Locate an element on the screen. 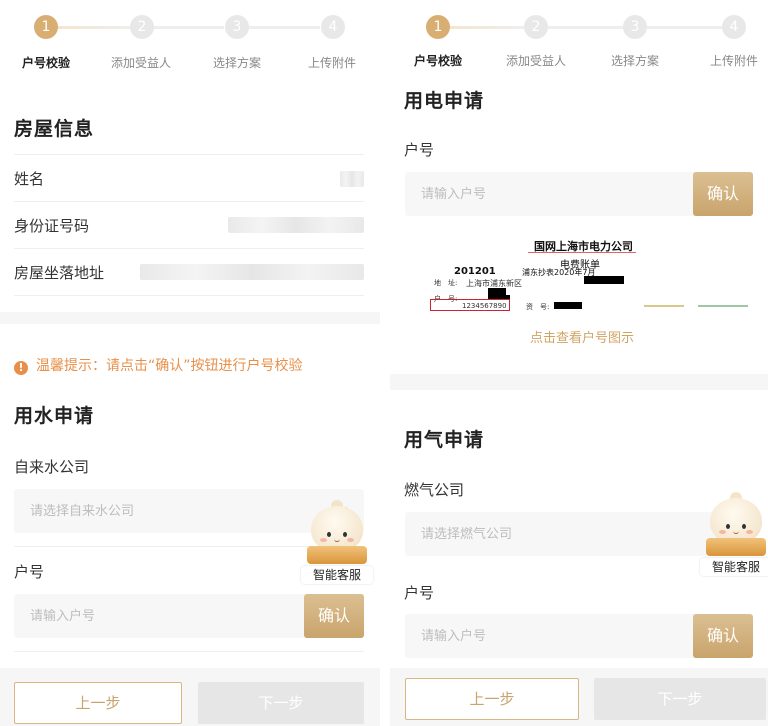  bill-account-value: 1234567890 is located at coordinates (484, 306).